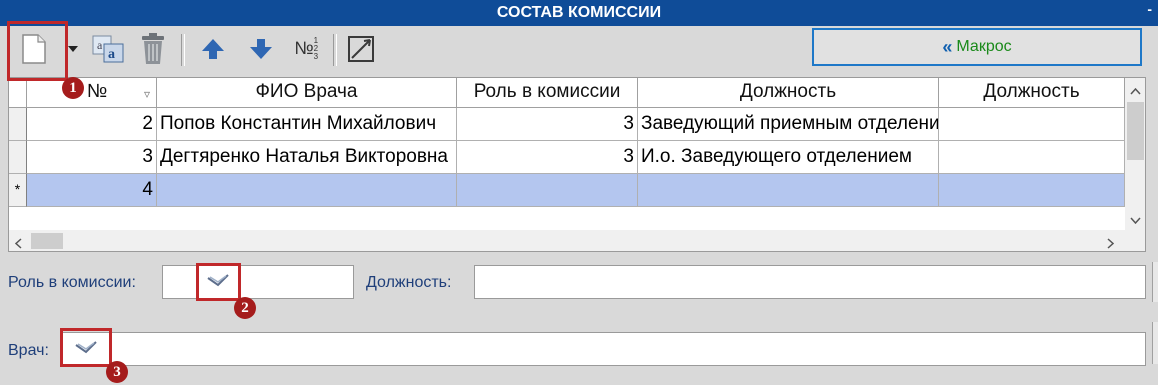 The height and width of the screenshot is (385, 1158). Describe the element at coordinates (92, 93) in the screenshot. I see `column-header-number: № ▿` at that location.